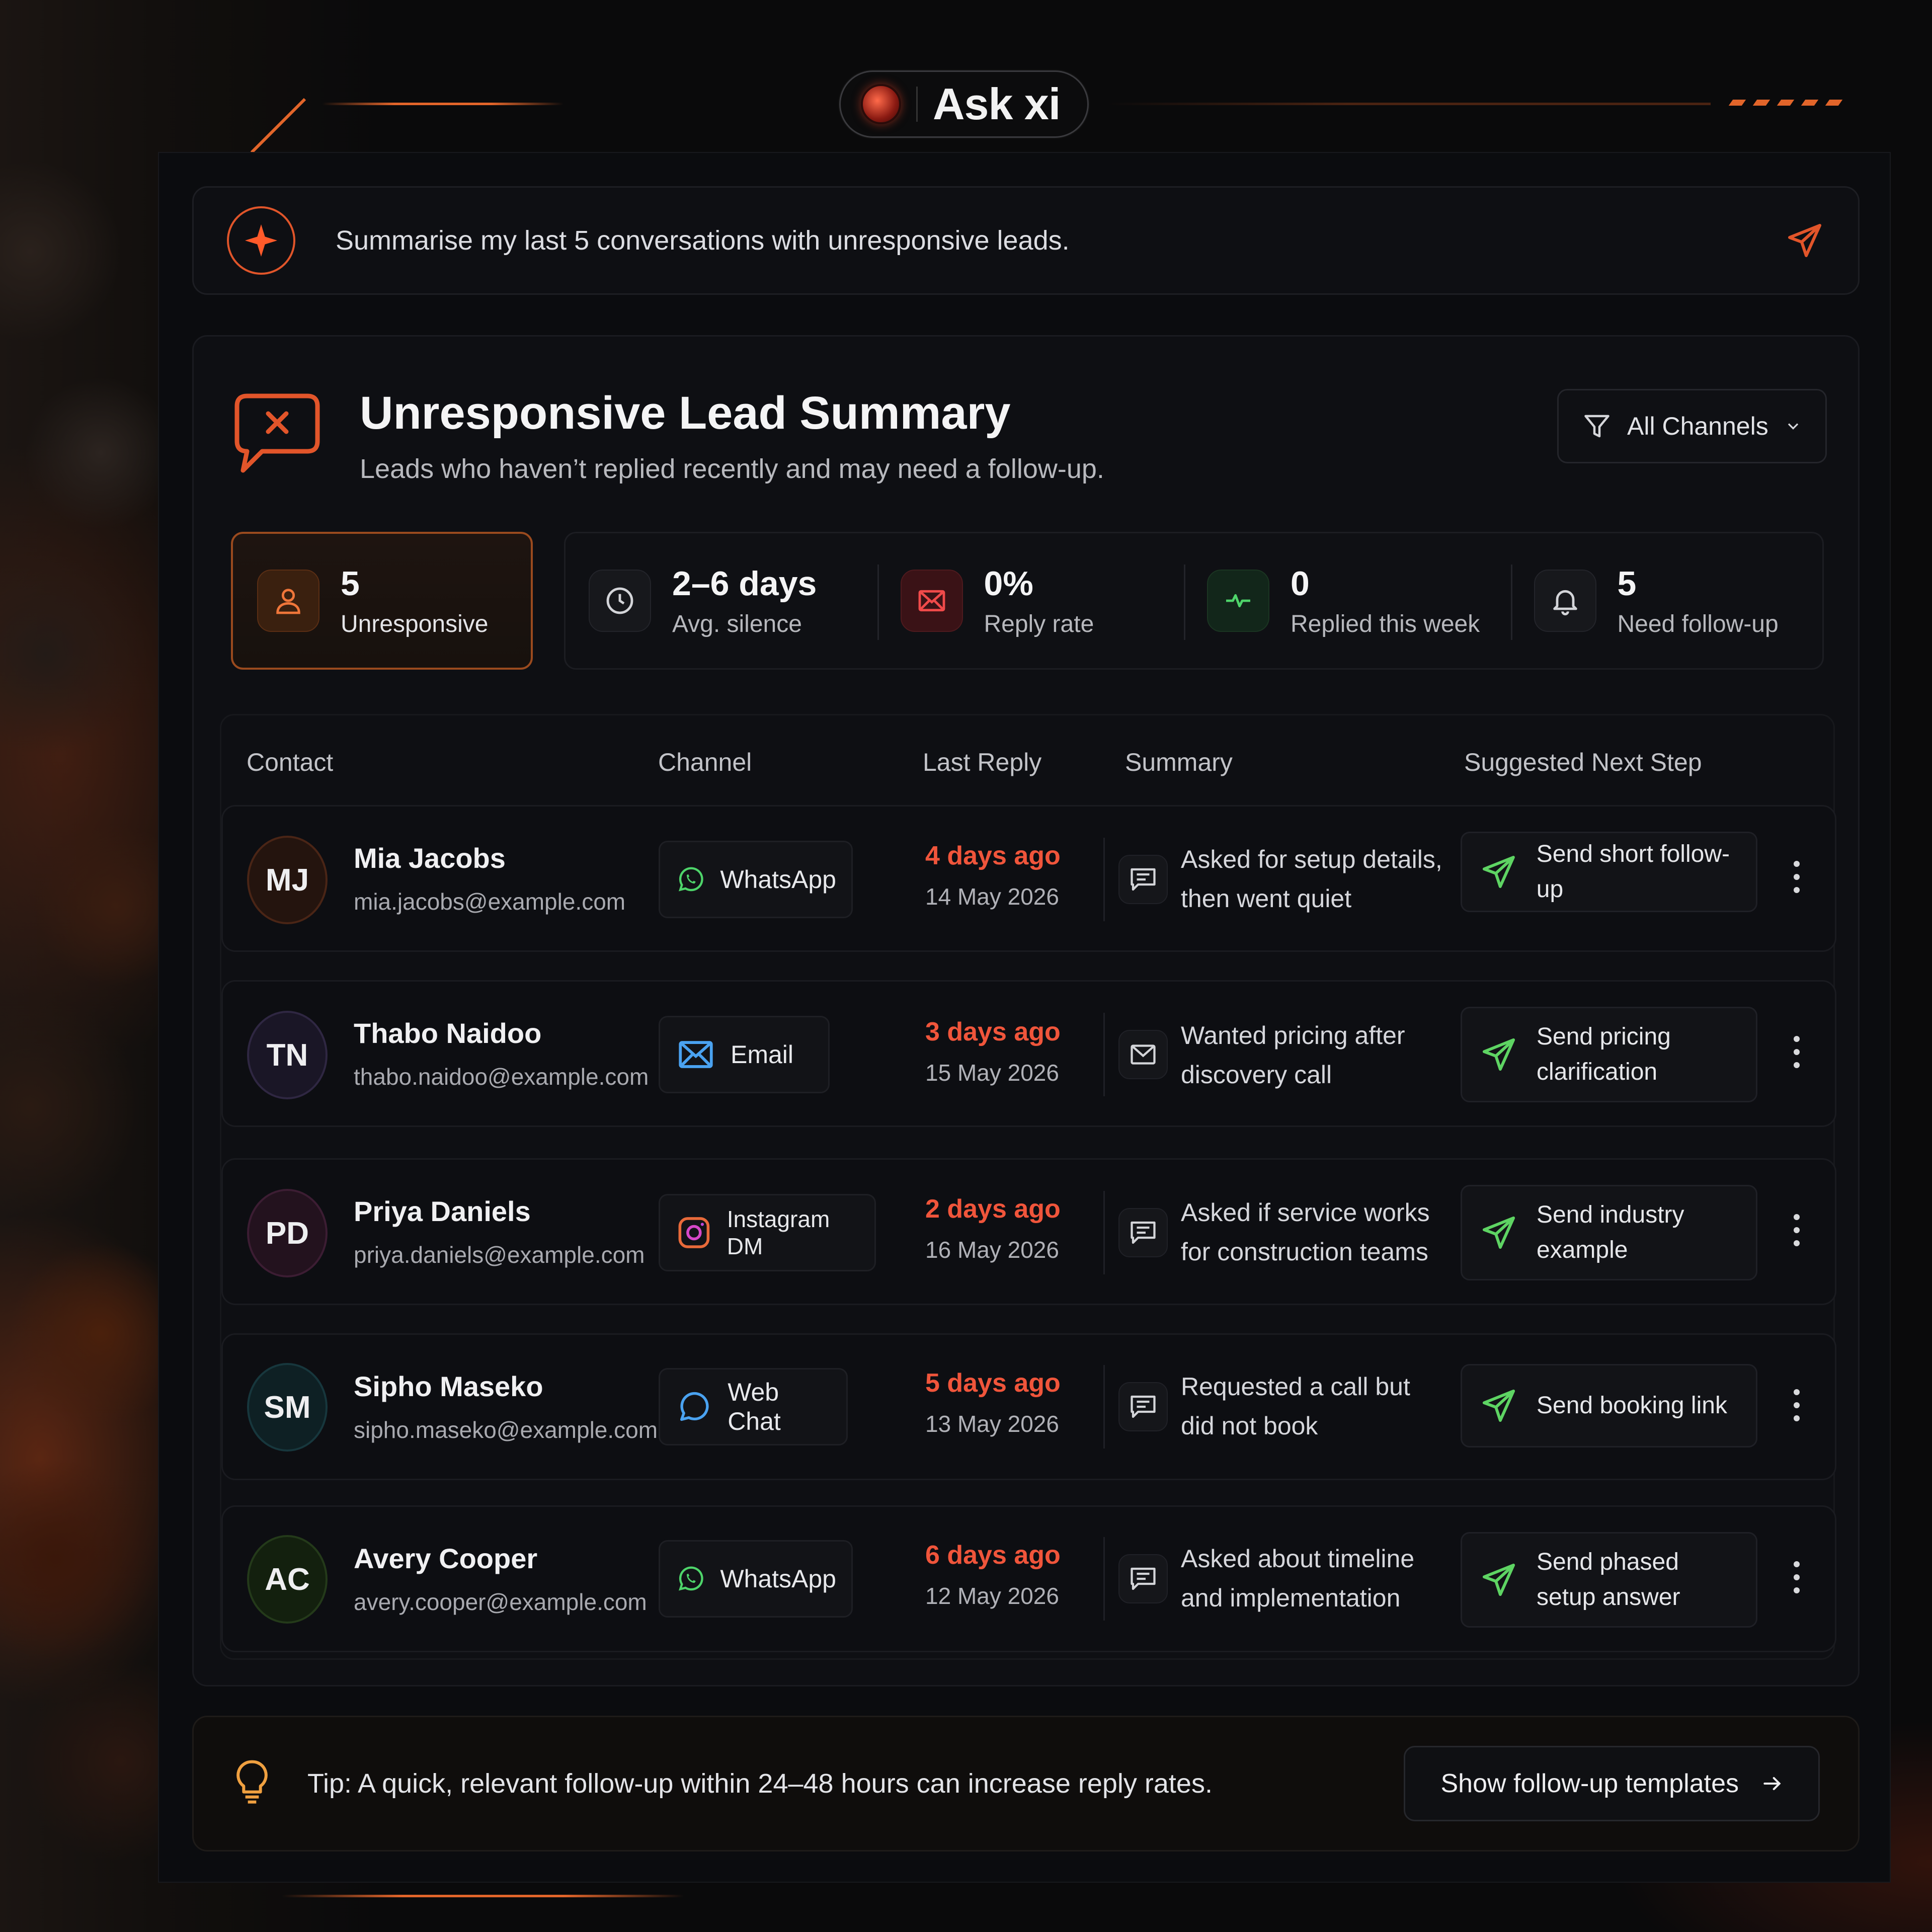 Image resolution: width=1932 pixels, height=1932 pixels. I want to click on stat-value: 0, so click(1300, 584).